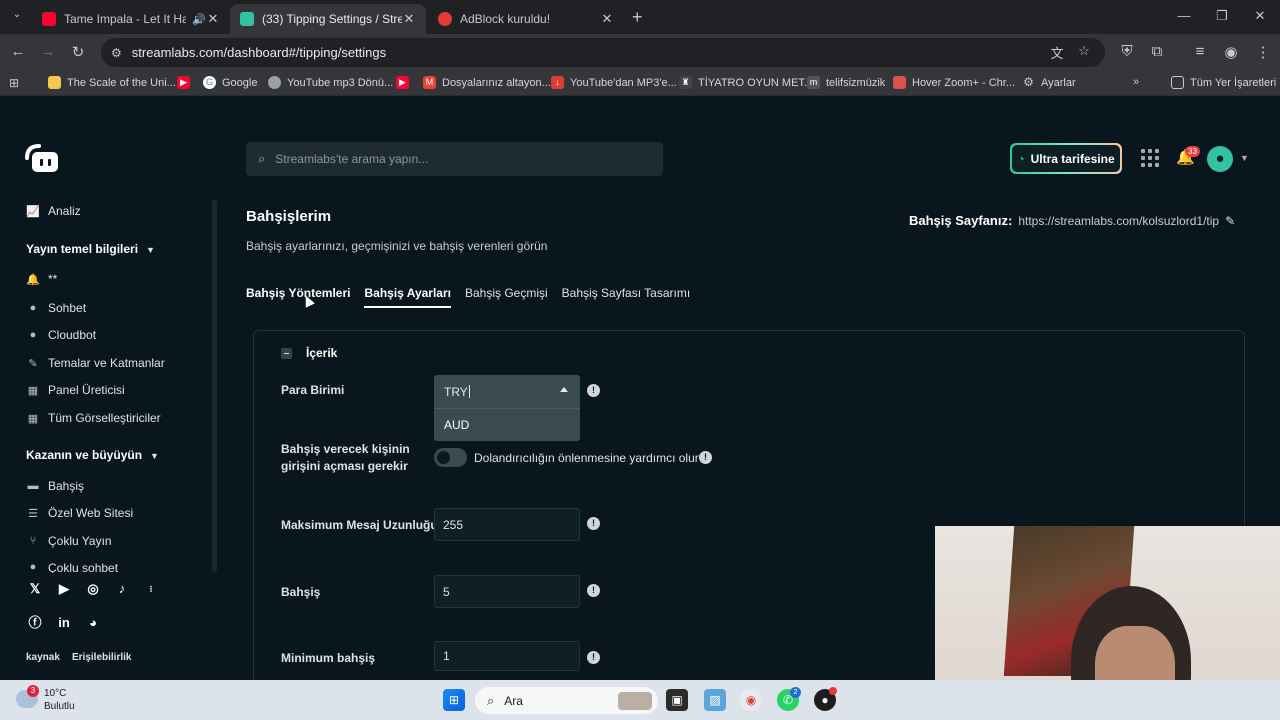 This screenshot has width=1280, height=720. I want to click on minimum-tip-input: 1, so click(507, 656).